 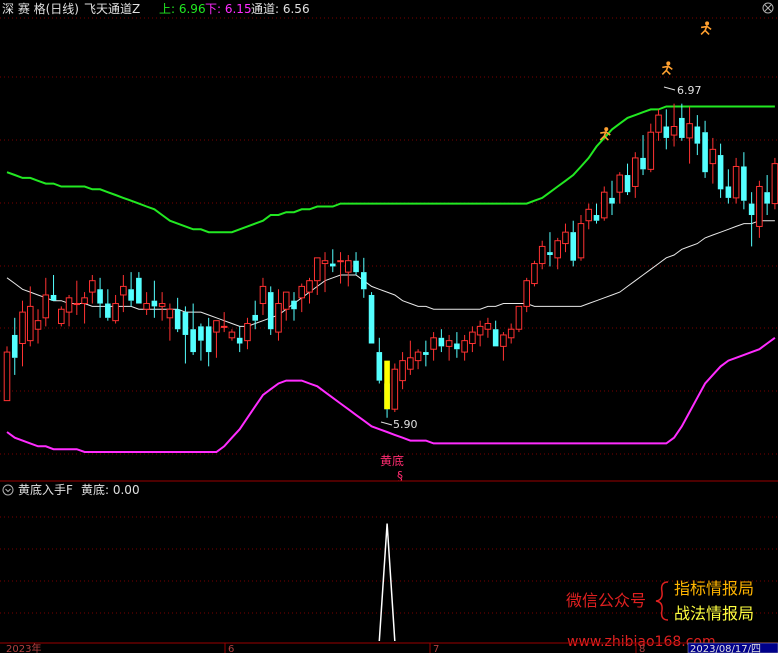 What do you see at coordinates (8, 490) in the screenshot?
I see `dropdown-icon` at bounding box center [8, 490].